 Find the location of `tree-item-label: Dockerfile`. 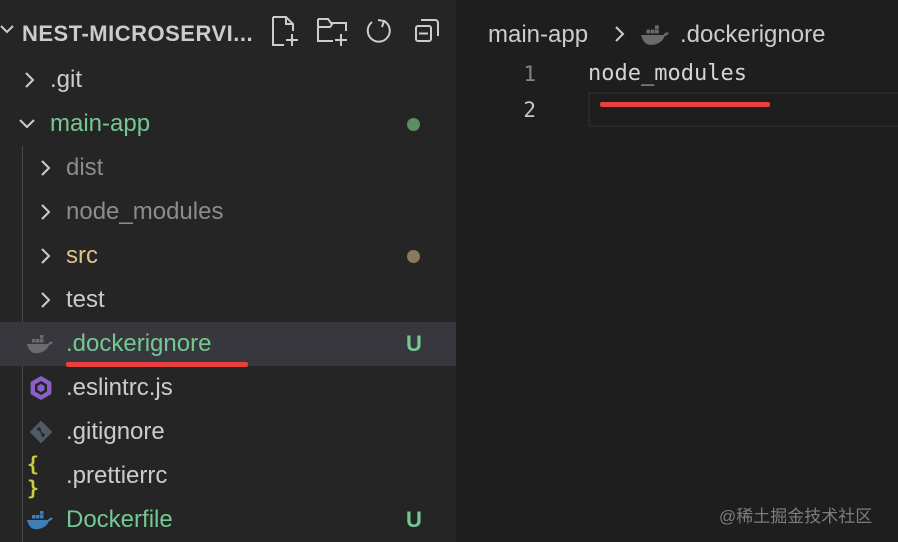

tree-item-label: Dockerfile is located at coordinates (119, 519).